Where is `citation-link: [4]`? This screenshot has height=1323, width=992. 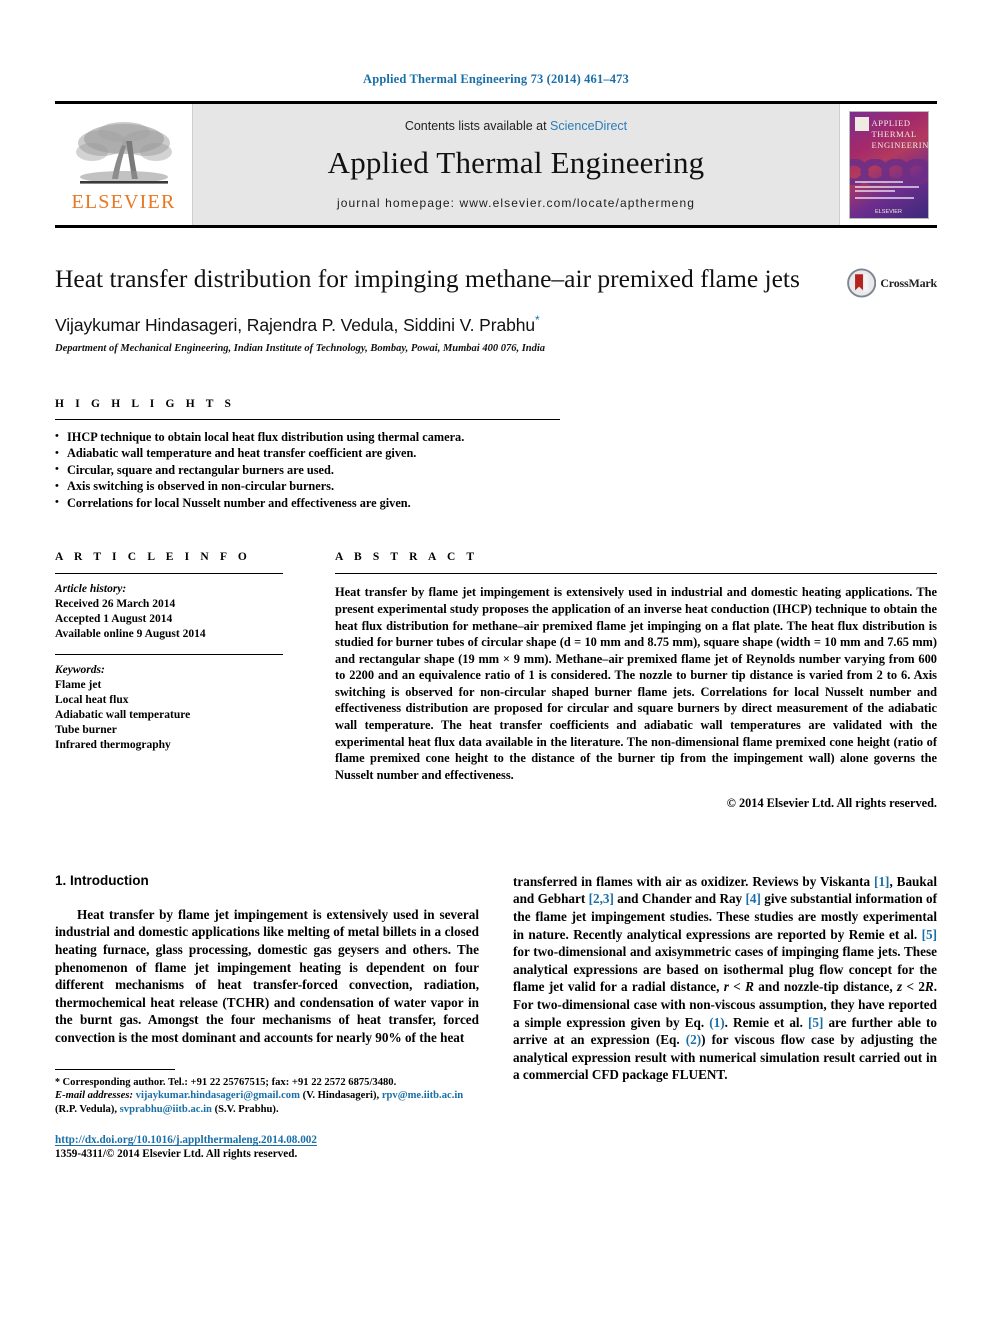
citation-link: [4] is located at coordinates (753, 898).